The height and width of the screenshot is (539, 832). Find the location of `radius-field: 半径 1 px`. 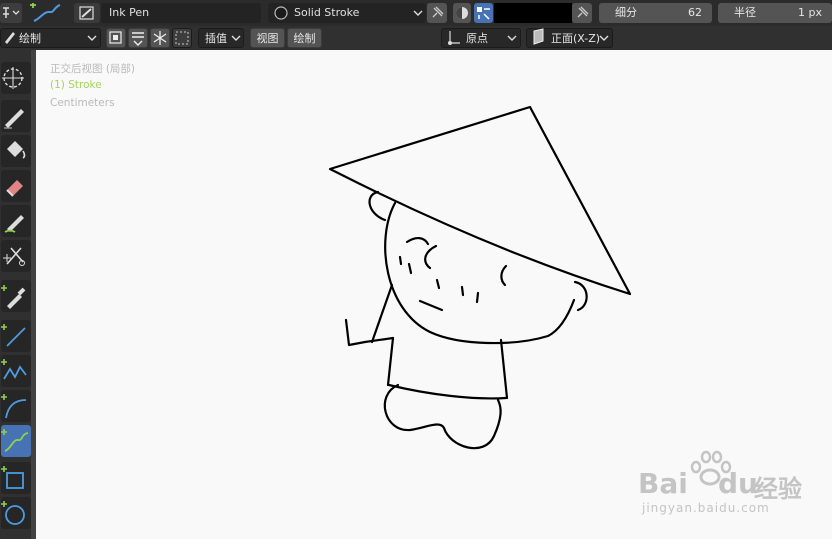

radius-field: 半径 1 px is located at coordinates (775, 13).